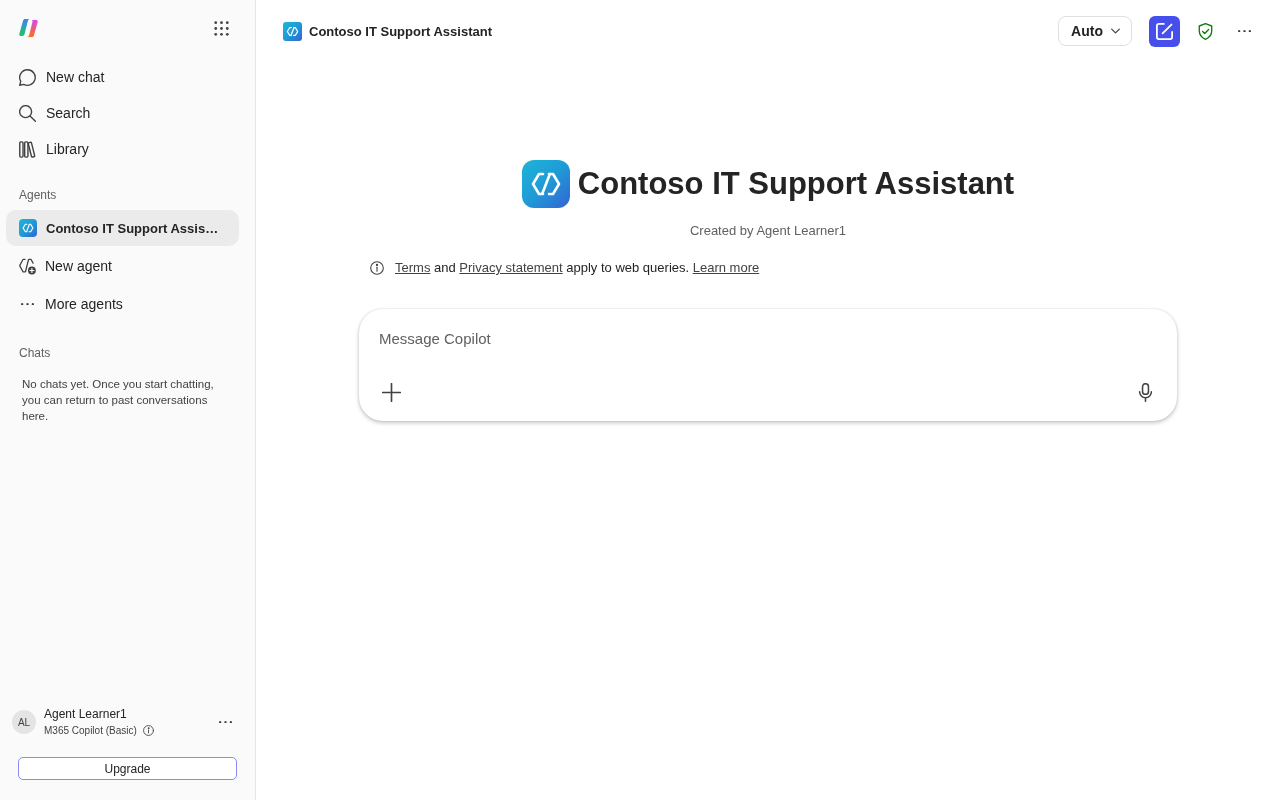  What do you see at coordinates (86, 714) in the screenshot?
I see `user-name: Agent Learner1` at bounding box center [86, 714].